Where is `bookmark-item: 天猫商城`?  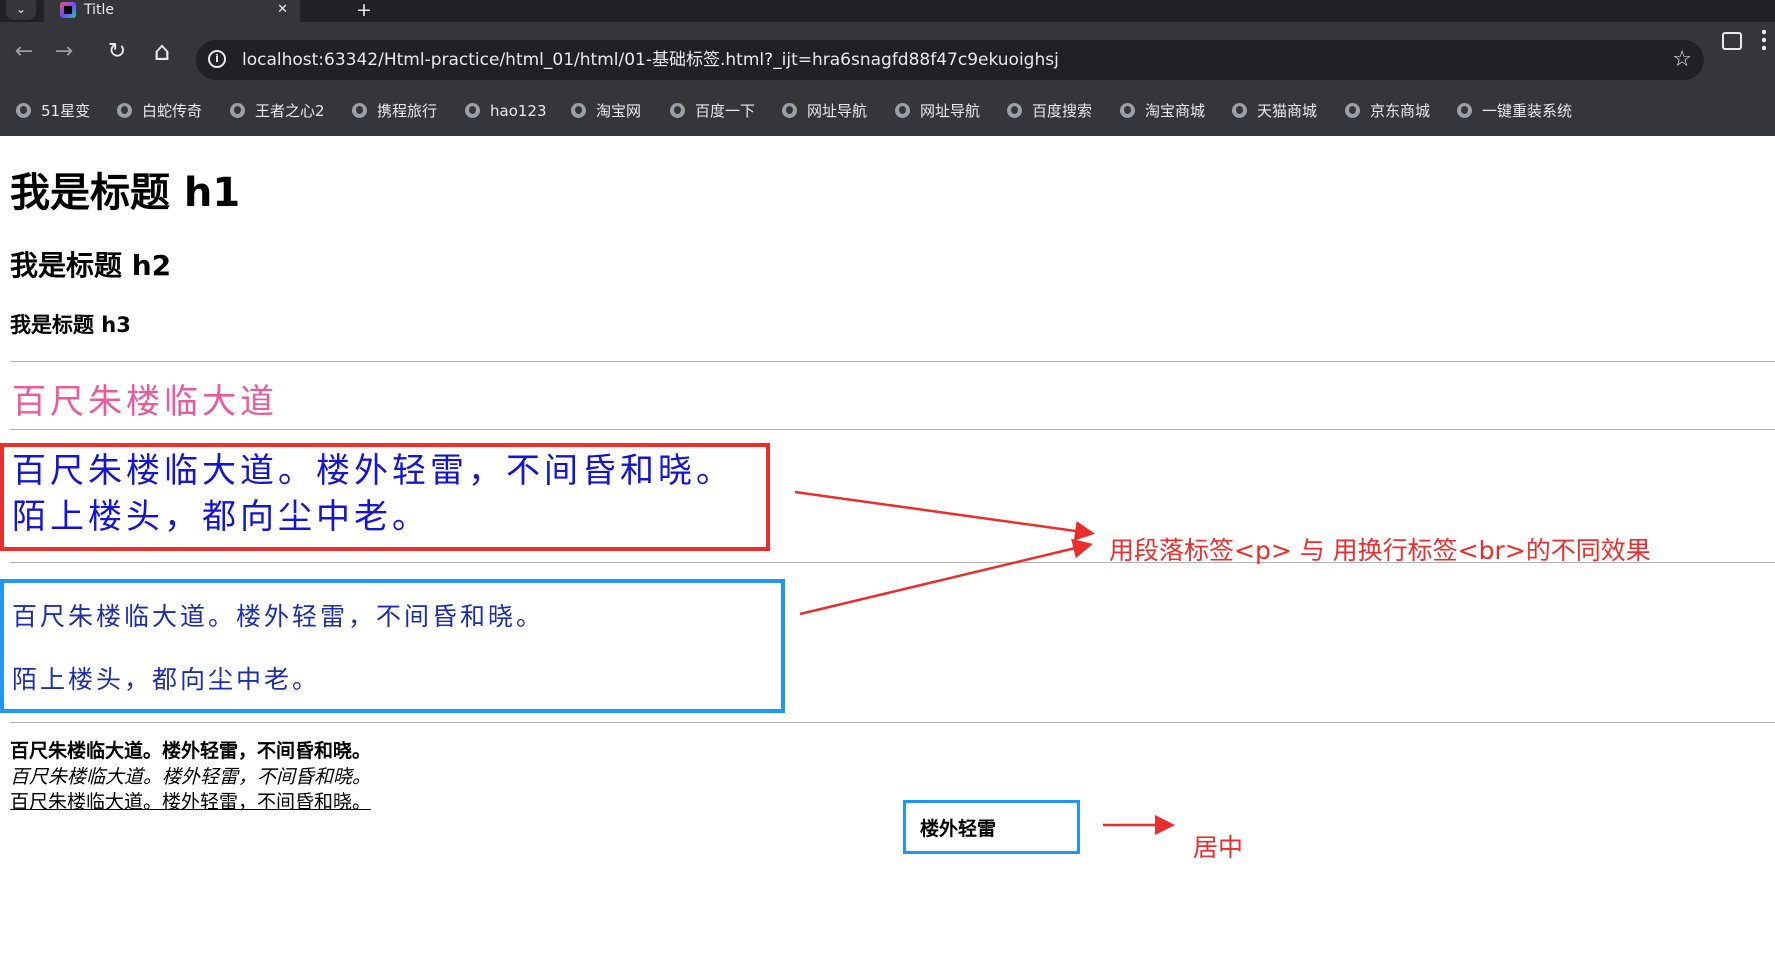 bookmark-item: 天猫商城 is located at coordinates (1274, 111).